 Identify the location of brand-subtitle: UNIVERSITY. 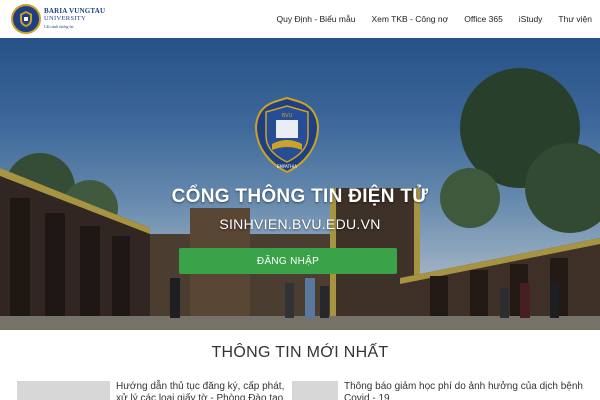
(65, 18).